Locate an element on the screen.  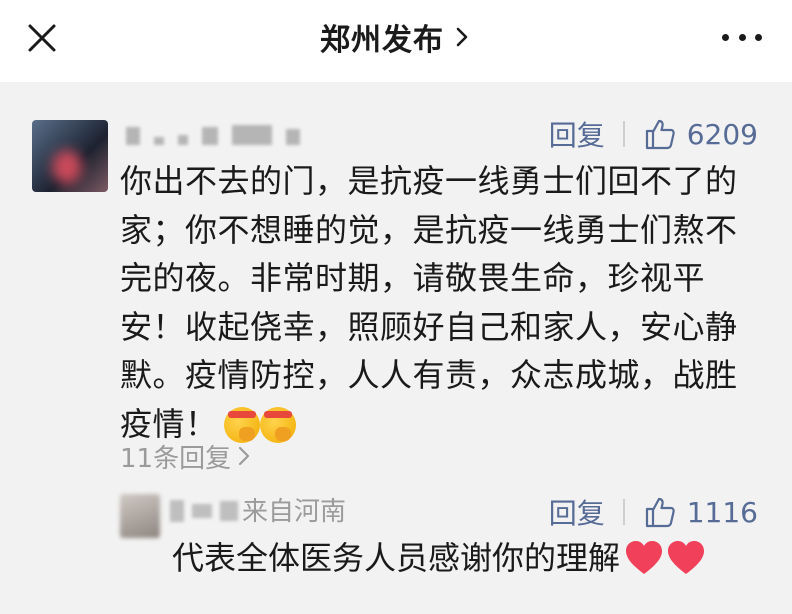
avatar is located at coordinates (70, 156).